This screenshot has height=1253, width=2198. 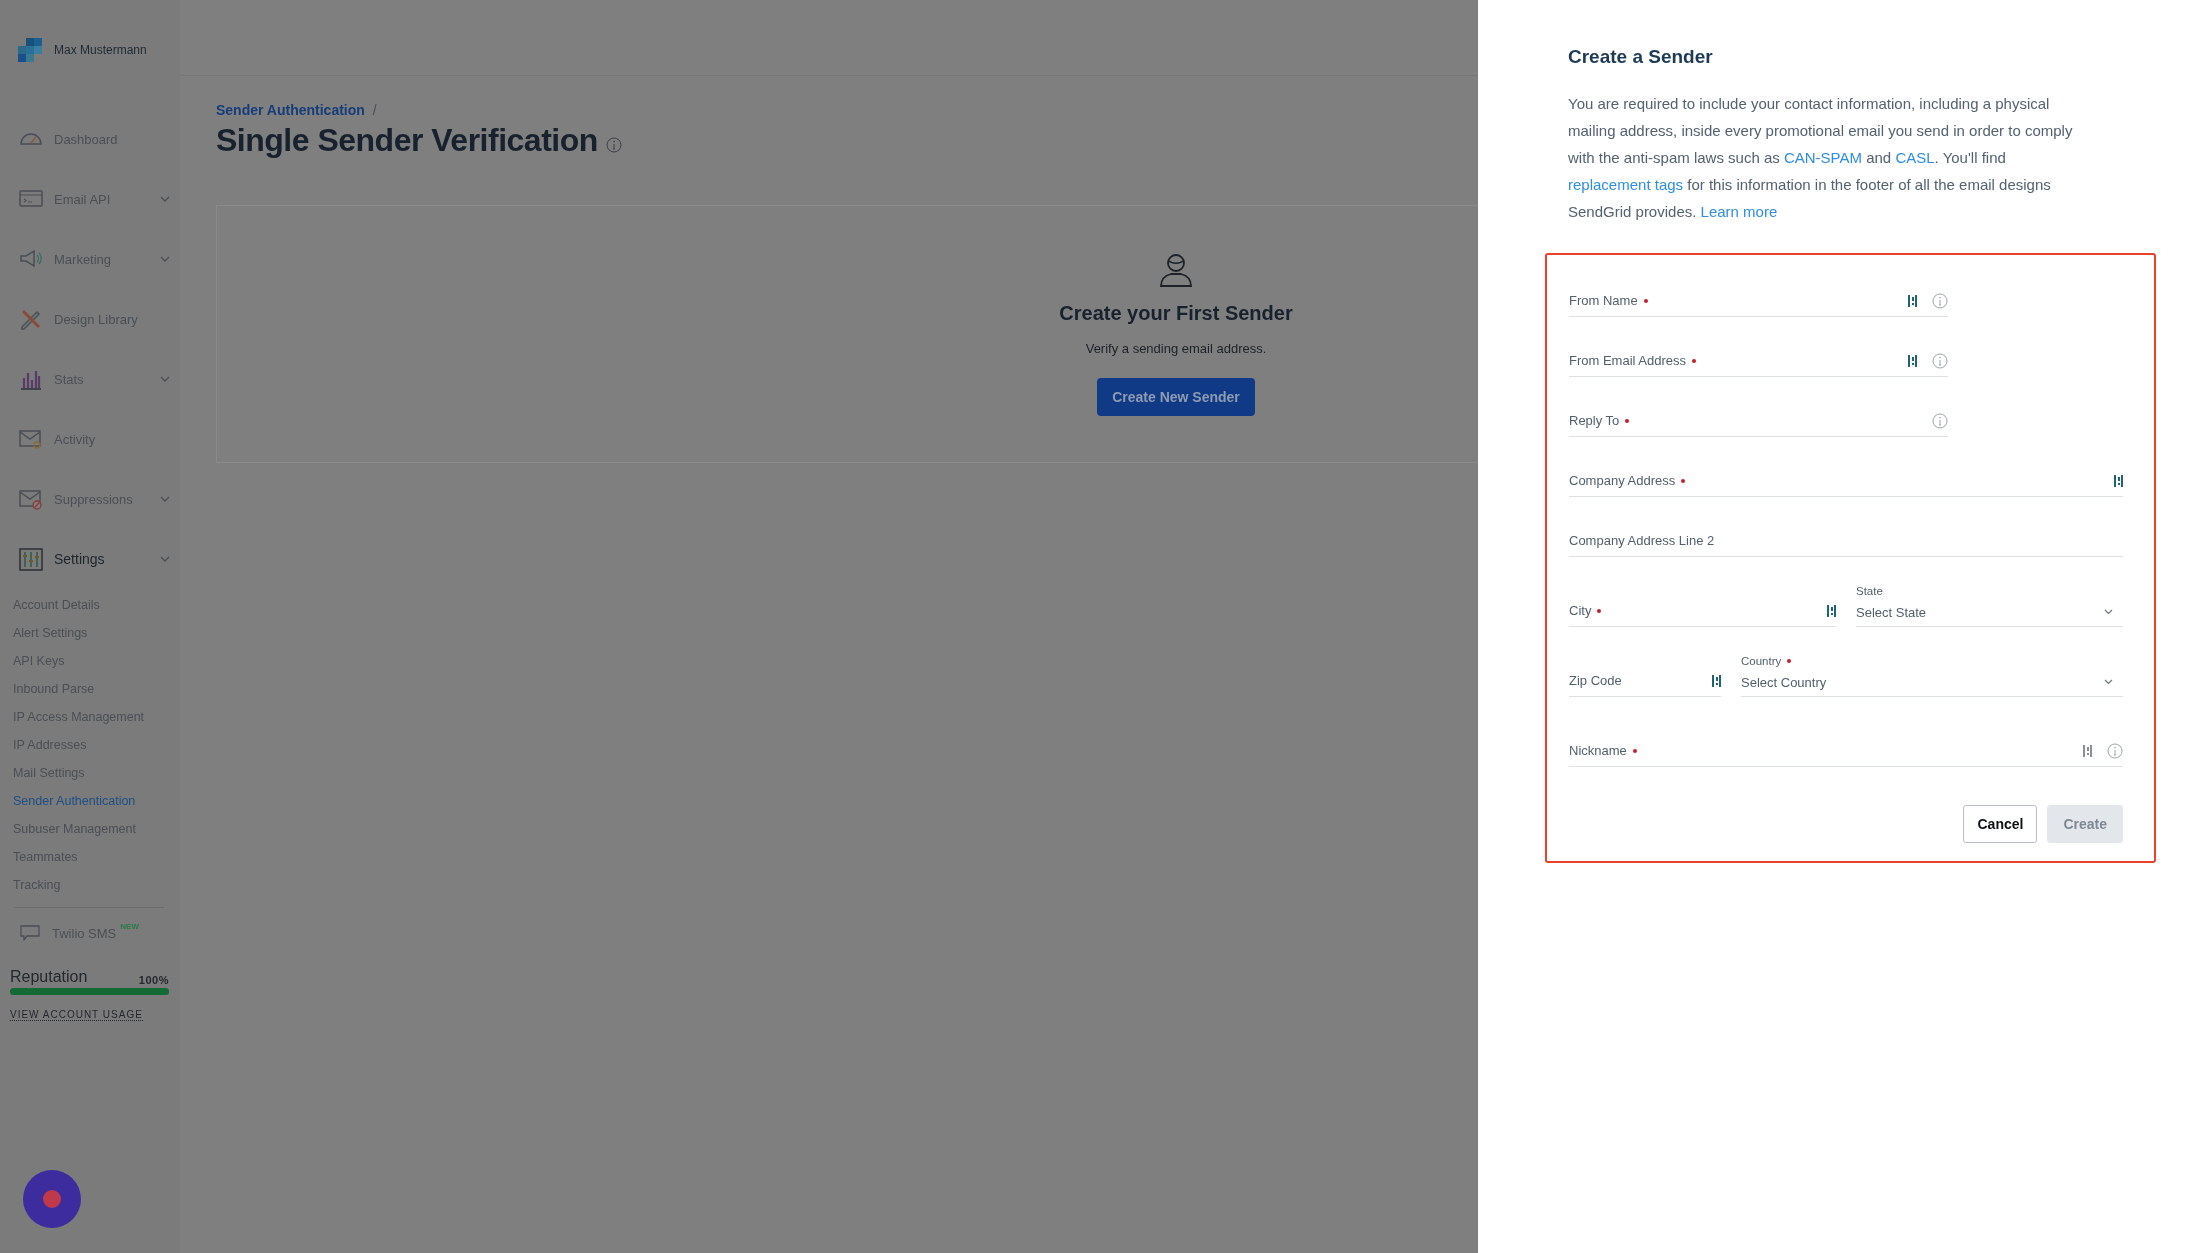 What do you see at coordinates (1641, 57) in the screenshot?
I see `drawer-title: Create a Sender` at bounding box center [1641, 57].